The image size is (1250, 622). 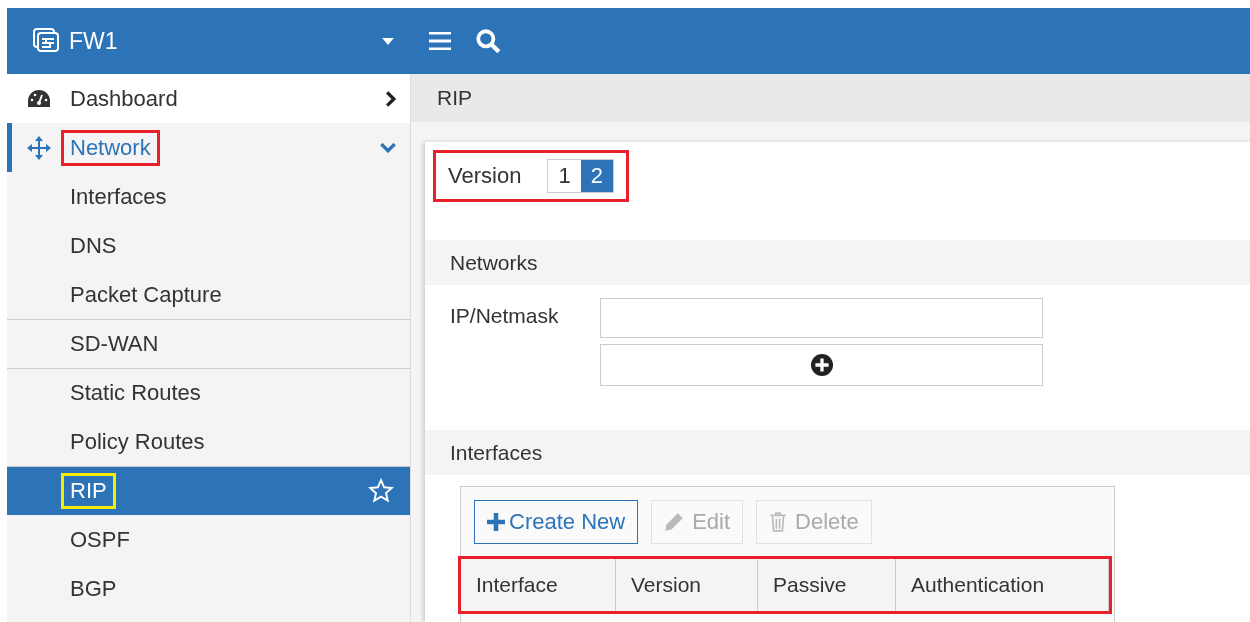 I want to click on sidebar-label: Policy Routes, so click(x=137, y=441).